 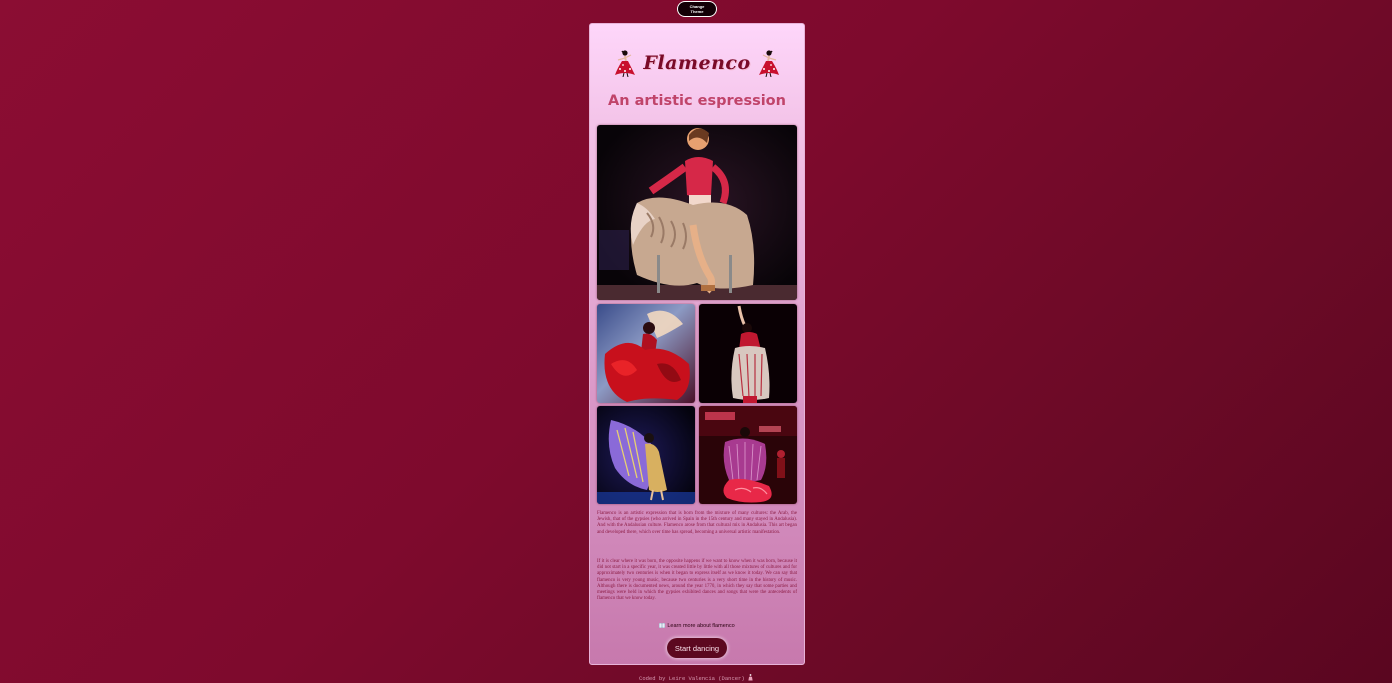 I want to click on learn-more-link: Learn more about flamenco, so click(x=697, y=626).